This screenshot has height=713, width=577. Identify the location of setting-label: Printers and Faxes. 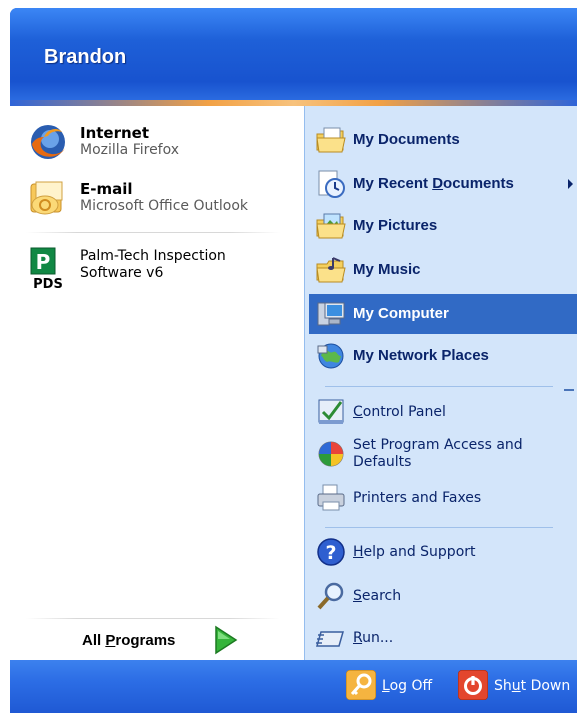
(417, 498).